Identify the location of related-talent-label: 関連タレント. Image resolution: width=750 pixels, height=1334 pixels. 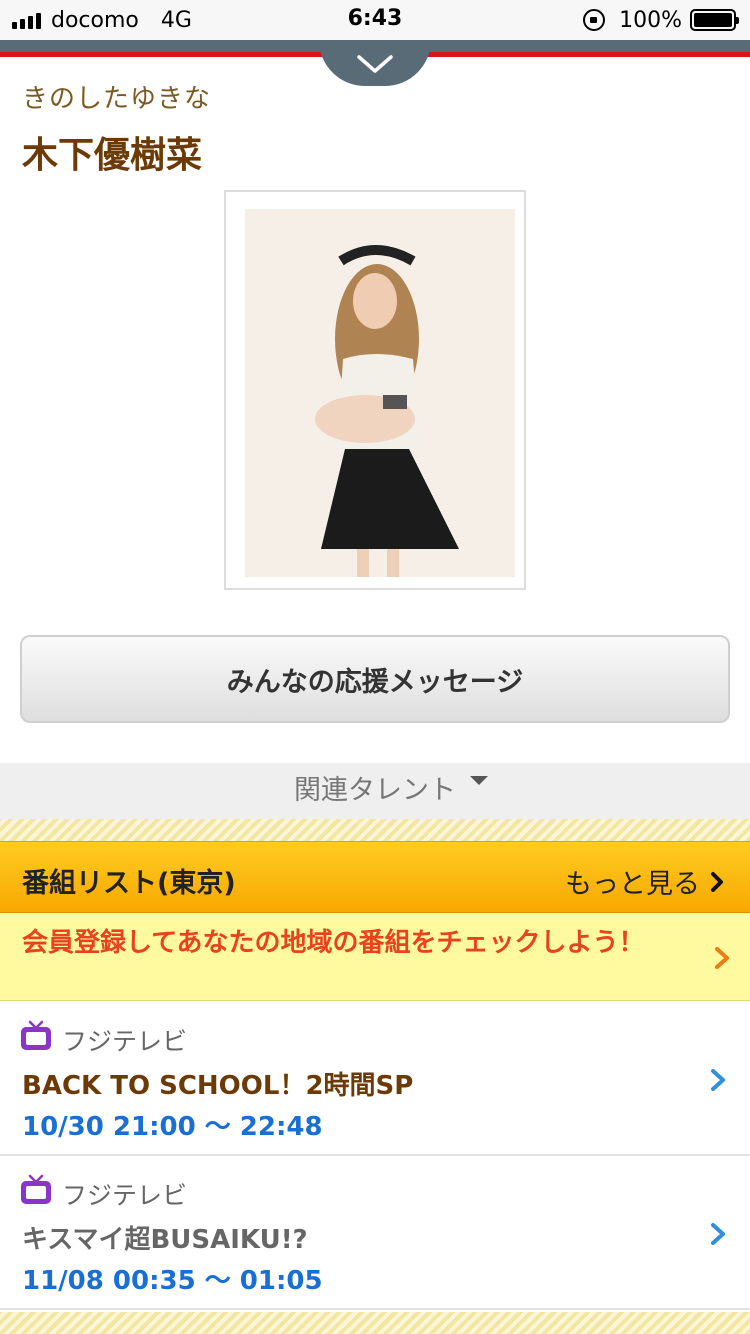
(375, 790).